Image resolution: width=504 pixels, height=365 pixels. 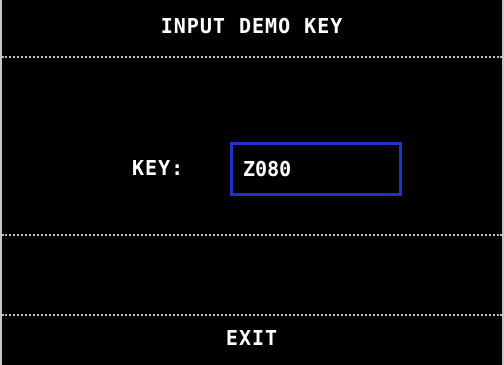 I want to click on key-label: KEY:, so click(x=158, y=168).